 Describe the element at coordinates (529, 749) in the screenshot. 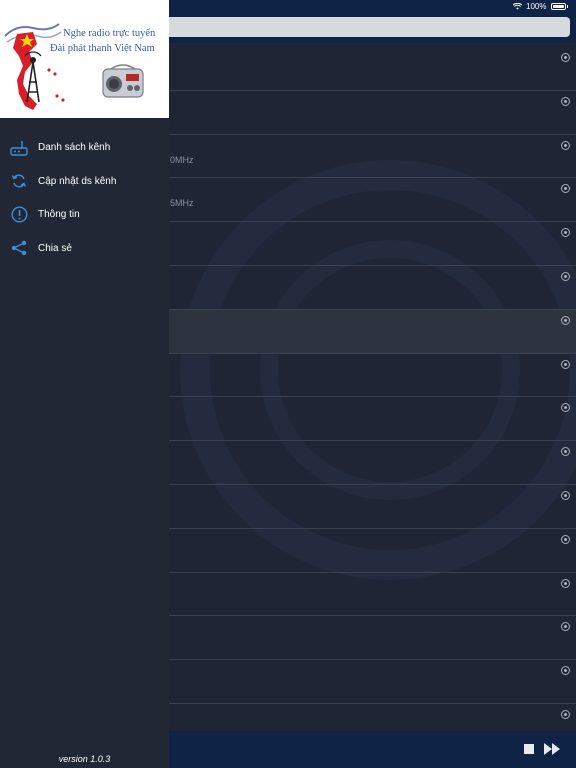

I see `stop-button` at that location.